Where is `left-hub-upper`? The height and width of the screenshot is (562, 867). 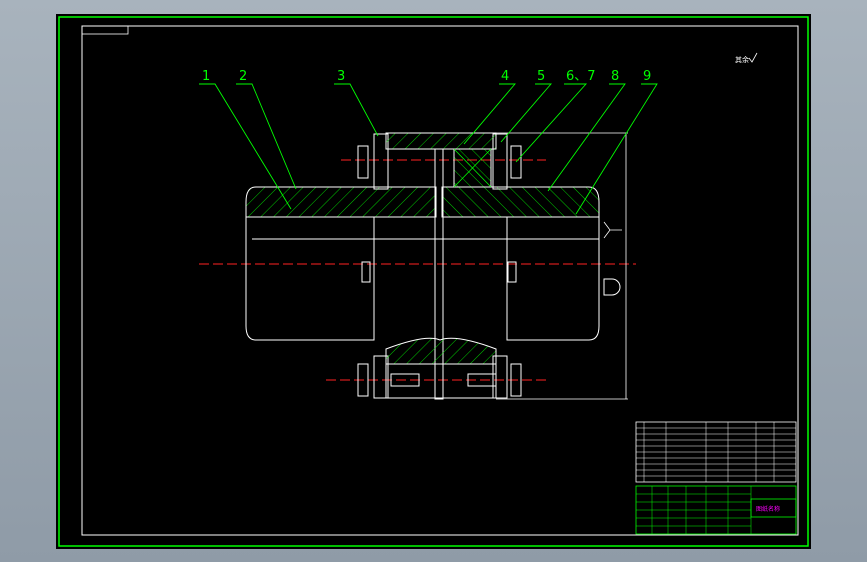 left-hub-upper is located at coordinates (341, 202).